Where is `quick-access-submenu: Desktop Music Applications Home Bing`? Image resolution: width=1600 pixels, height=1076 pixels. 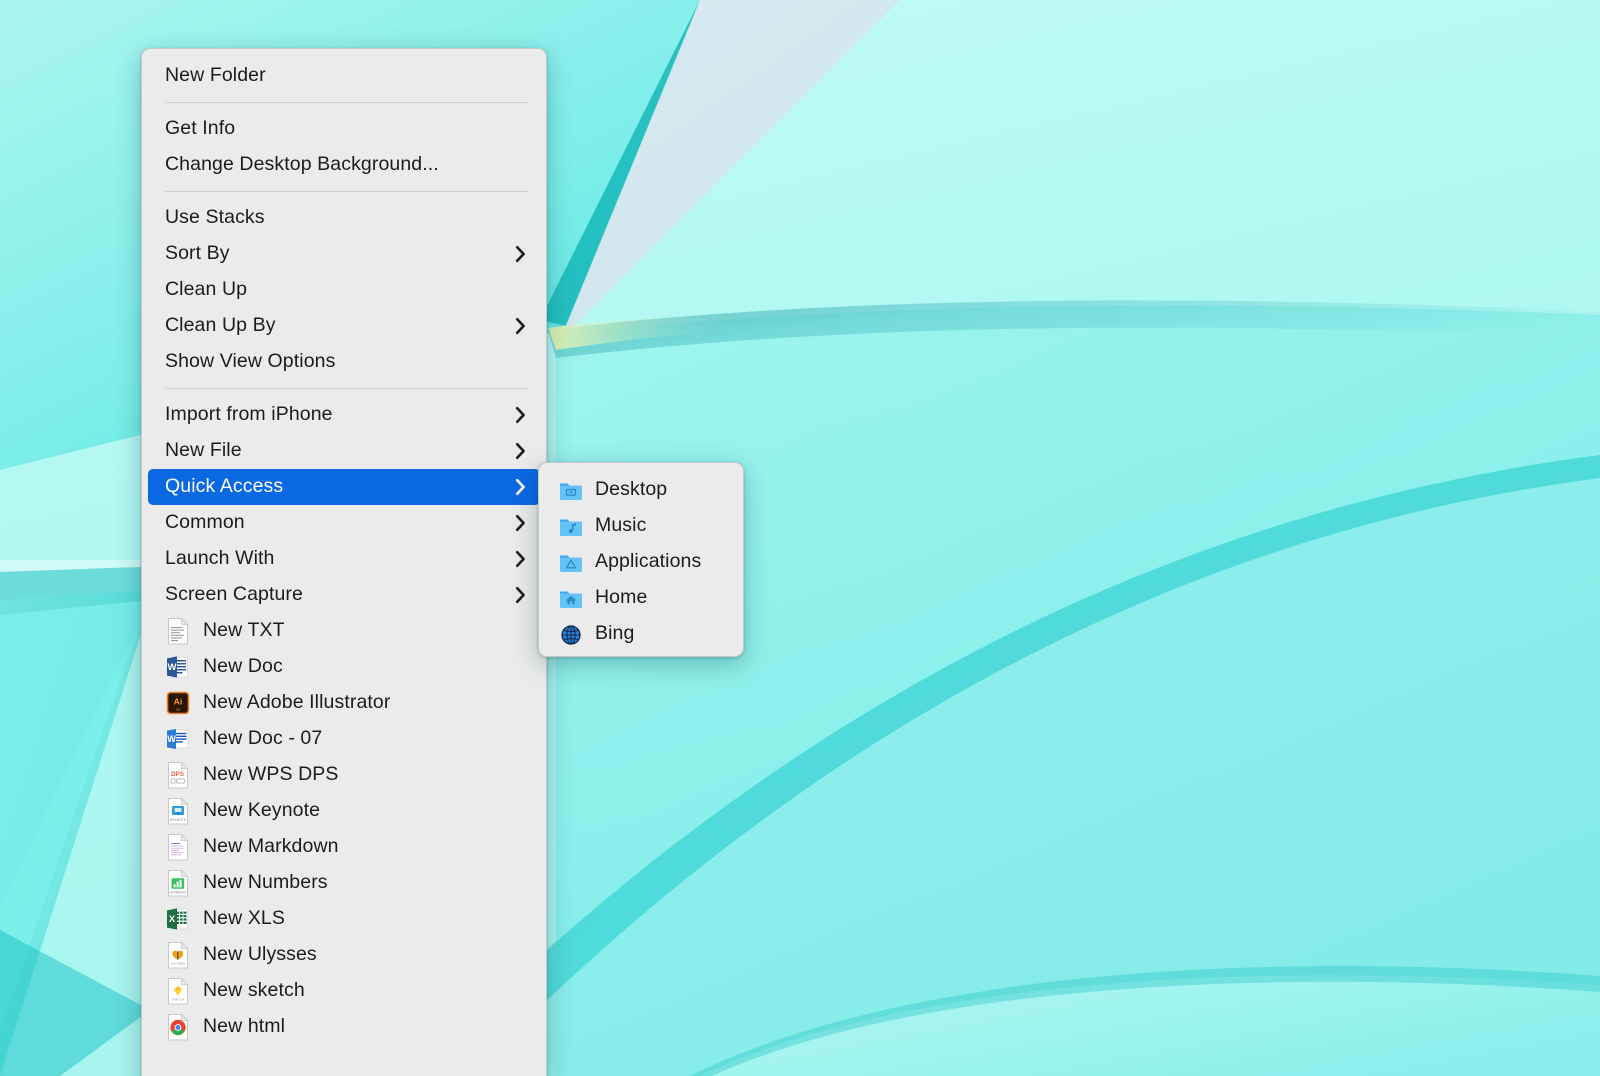 quick-access-submenu: Desktop Music Applications Home Bing is located at coordinates (641, 559).